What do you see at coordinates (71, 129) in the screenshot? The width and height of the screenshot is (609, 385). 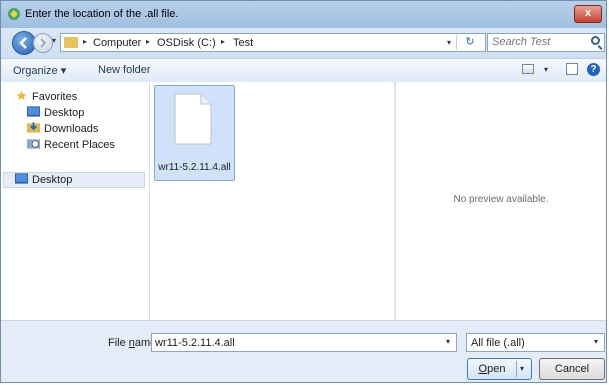 I see `nav-item-label: Downloads` at bounding box center [71, 129].